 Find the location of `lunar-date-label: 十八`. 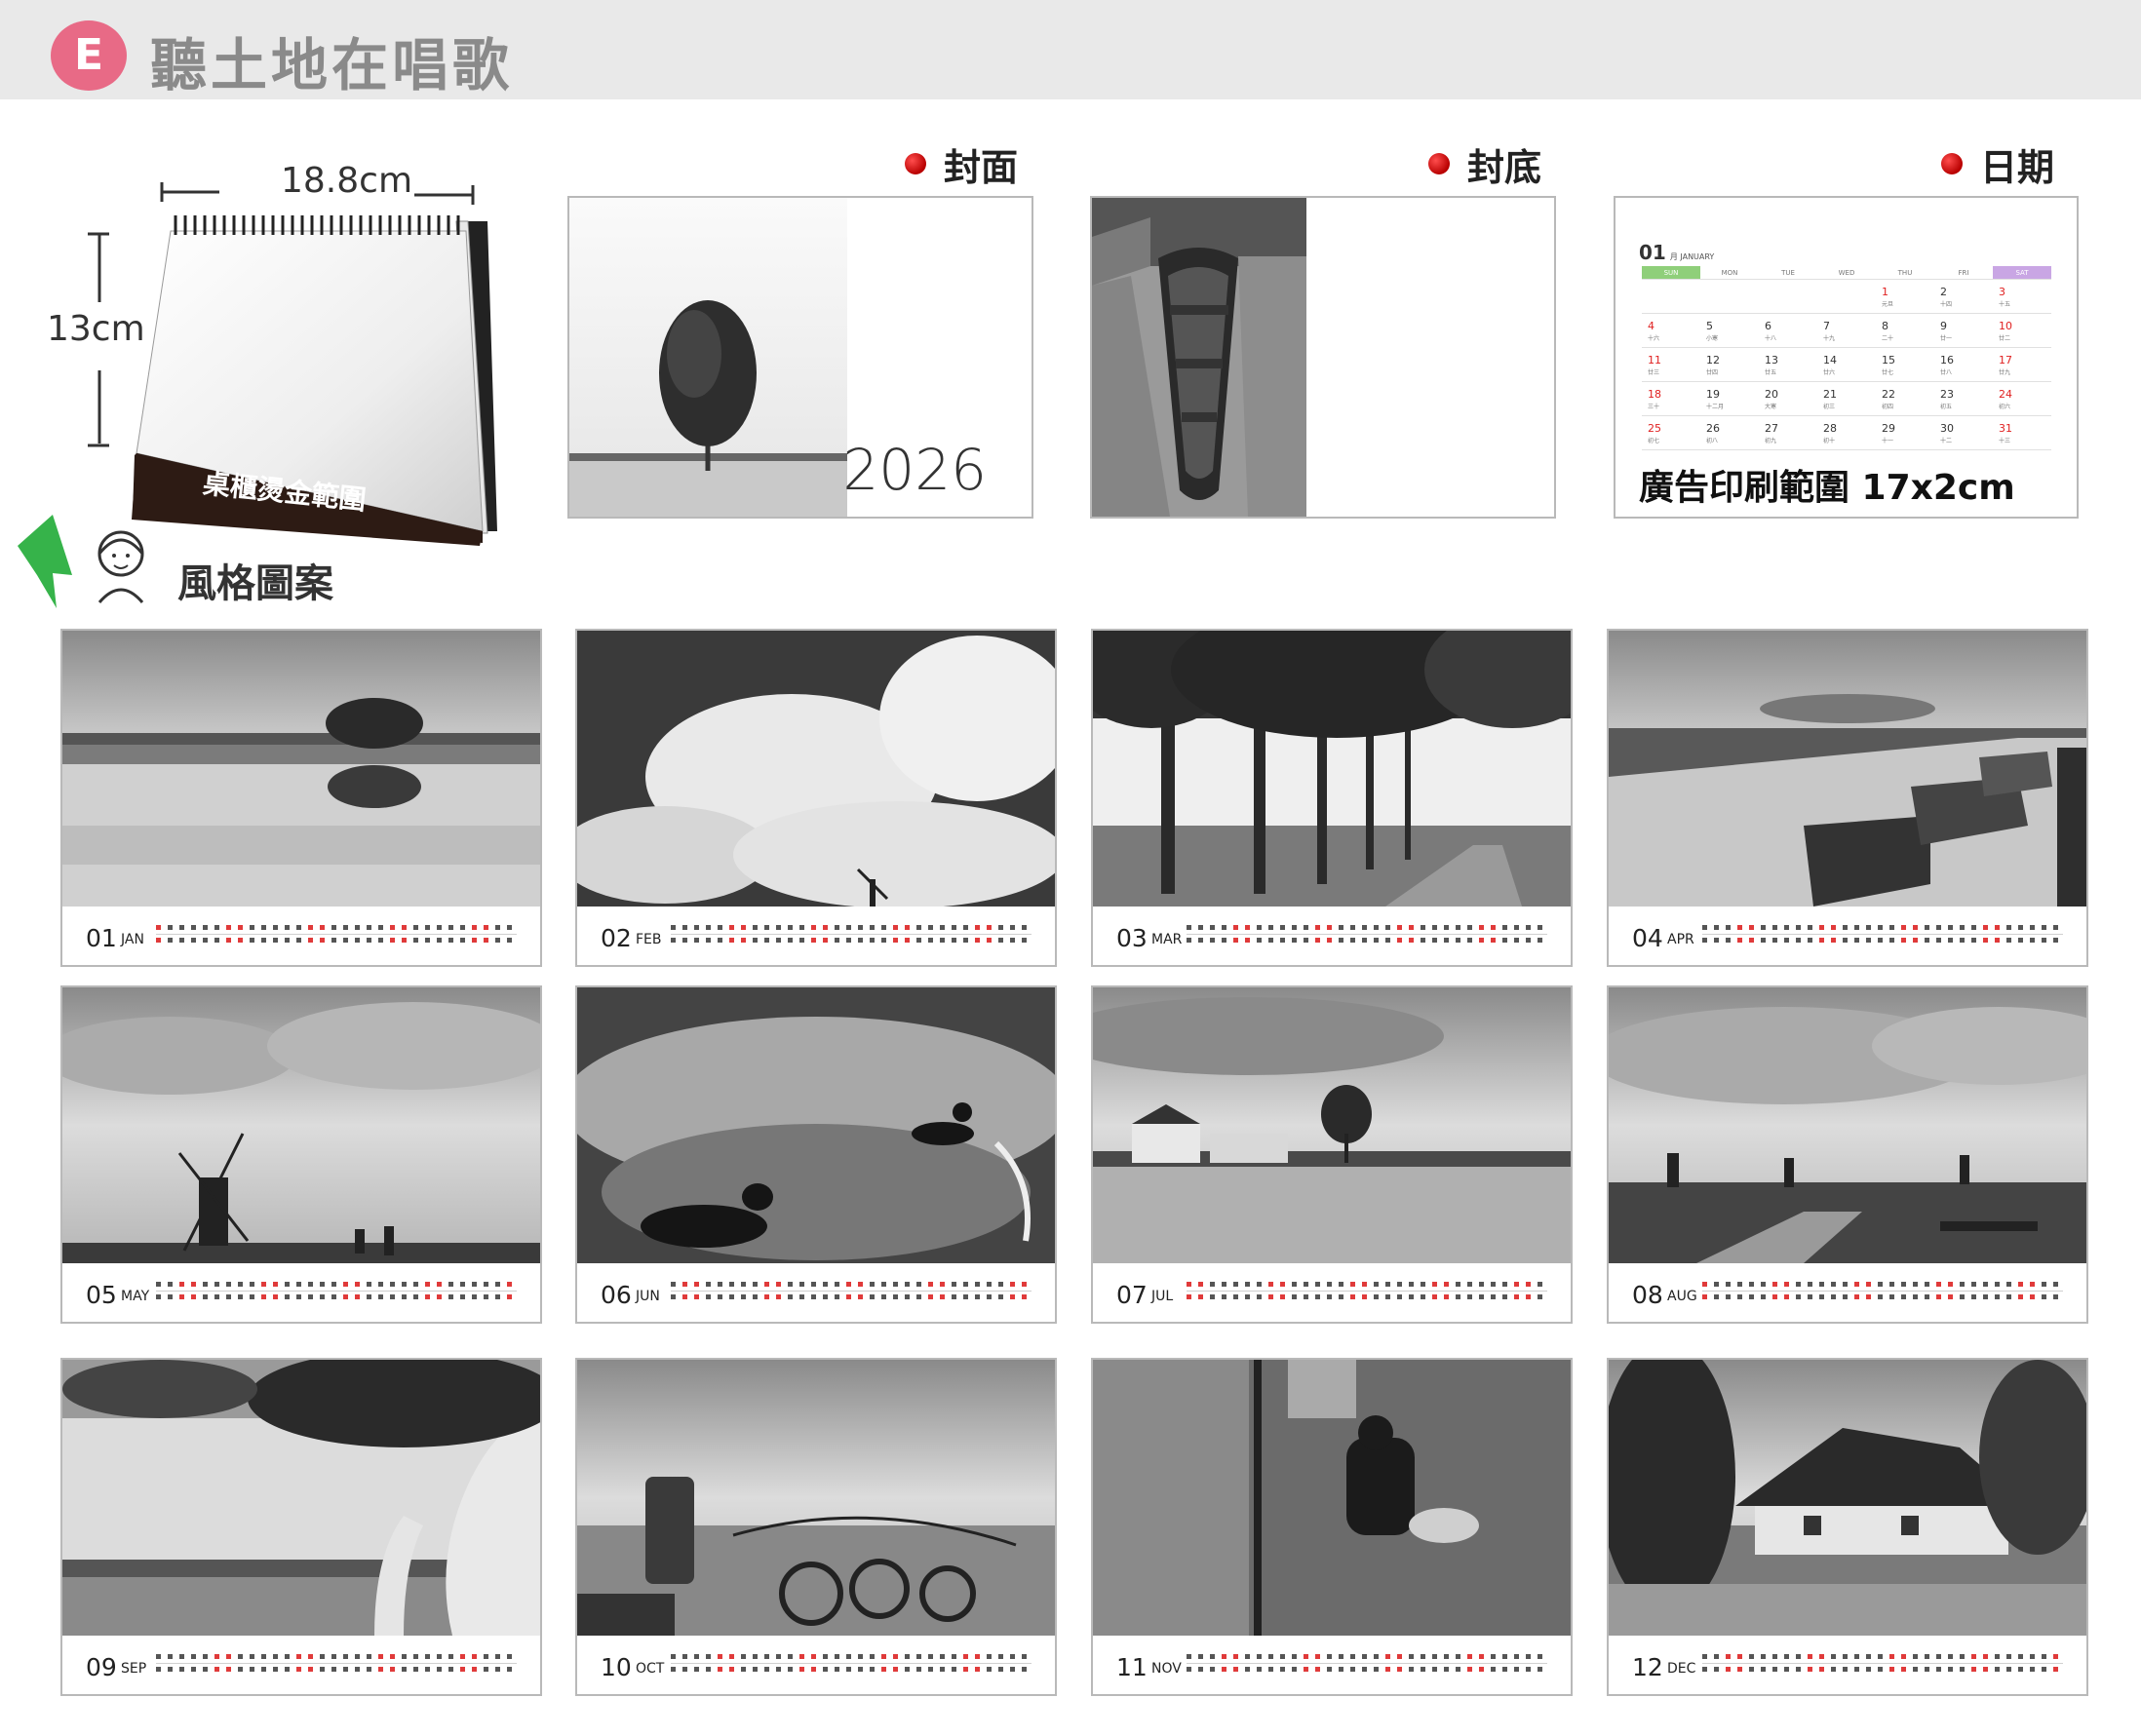

lunar-date-label: 十八 is located at coordinates (1771, 338).